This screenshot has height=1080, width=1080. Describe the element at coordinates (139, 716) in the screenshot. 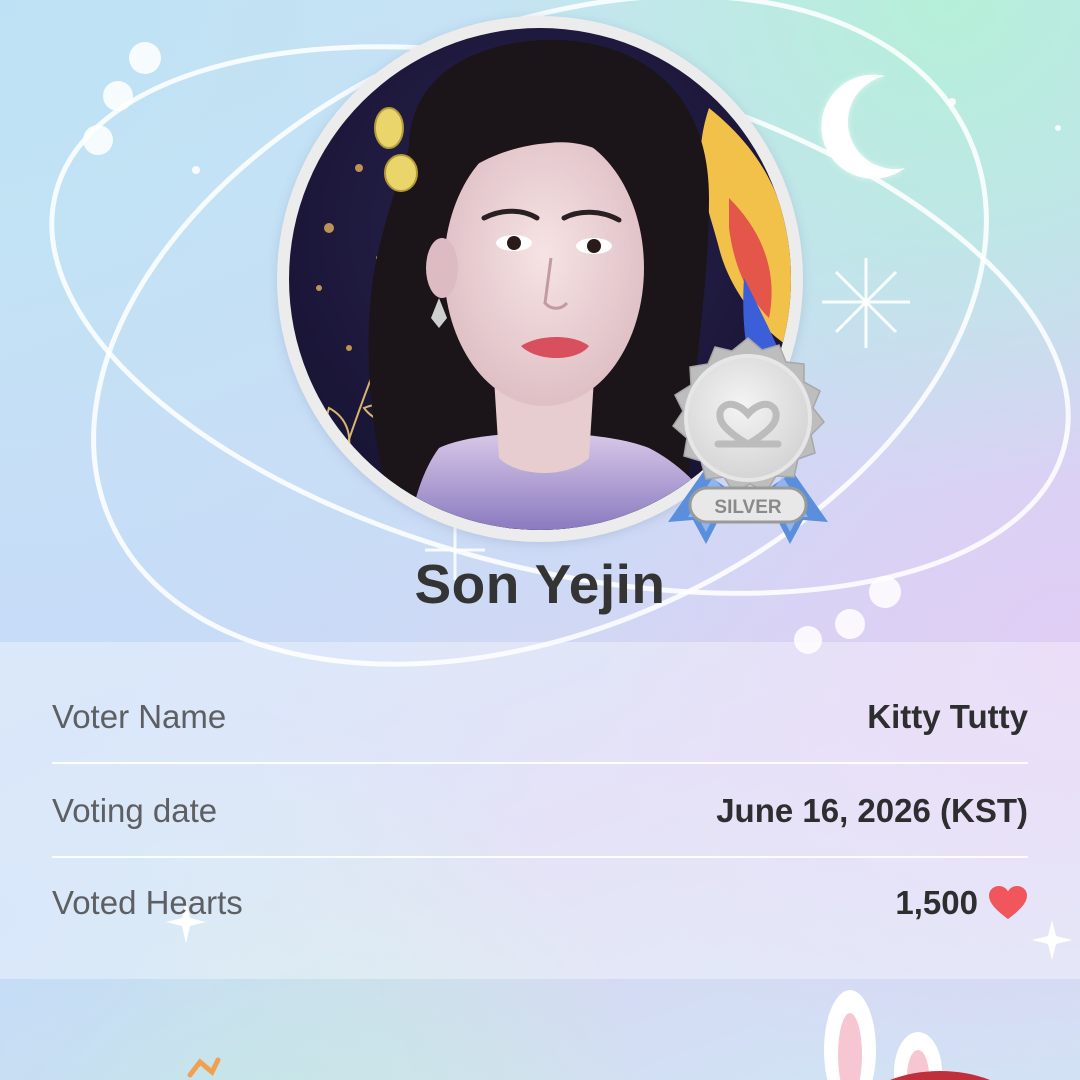

I see `voter-name-label: Voter Name` at that location.